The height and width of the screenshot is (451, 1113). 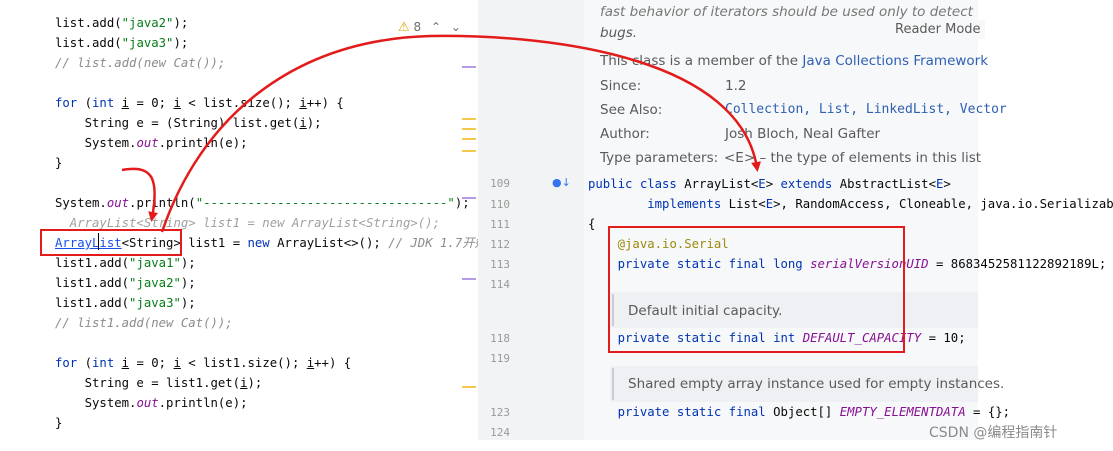 I want to click on code-token: "---------------------------------", so click(x=325, y=203).